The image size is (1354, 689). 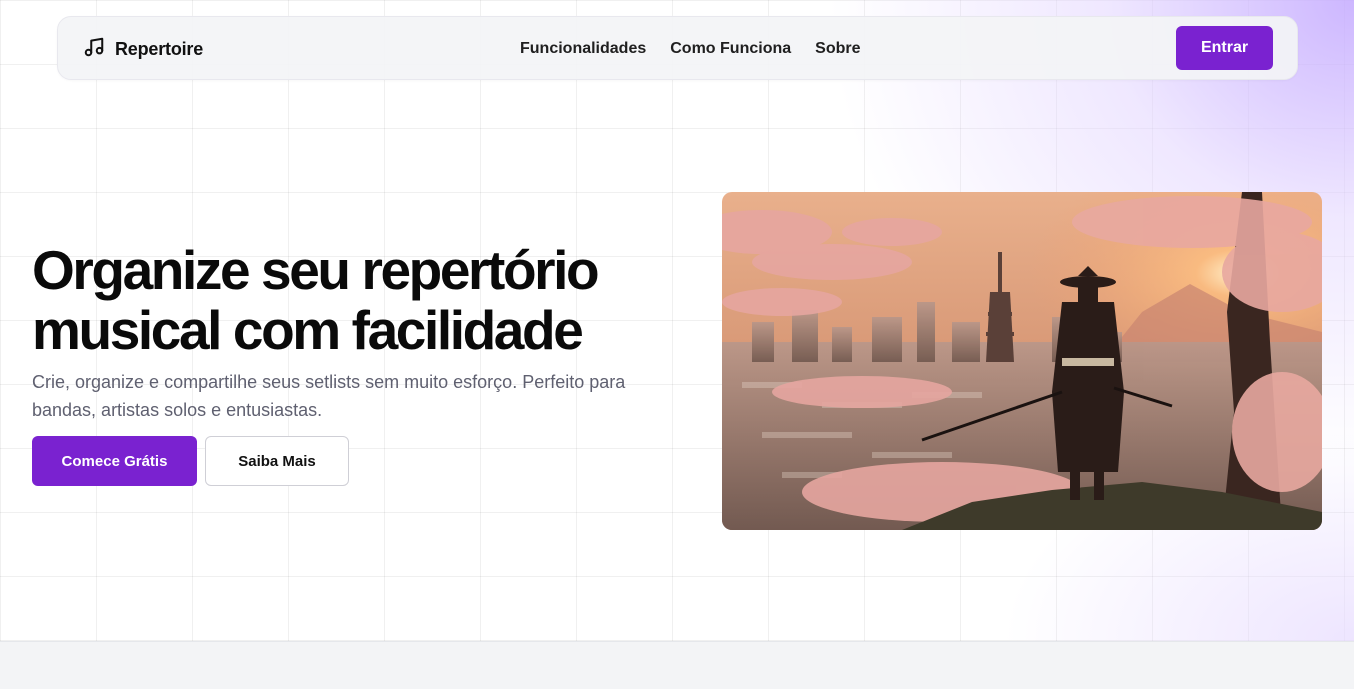 I want to click on nav-link-como-funciona: Como Funciona, so click(x=730, y=49).